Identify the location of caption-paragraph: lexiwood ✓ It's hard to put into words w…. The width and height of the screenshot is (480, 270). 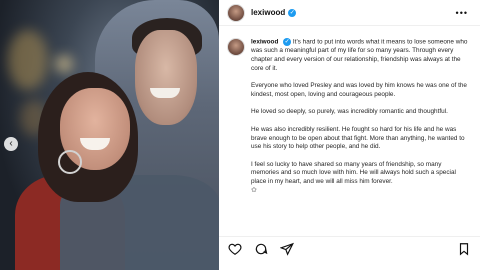
(360, 56).